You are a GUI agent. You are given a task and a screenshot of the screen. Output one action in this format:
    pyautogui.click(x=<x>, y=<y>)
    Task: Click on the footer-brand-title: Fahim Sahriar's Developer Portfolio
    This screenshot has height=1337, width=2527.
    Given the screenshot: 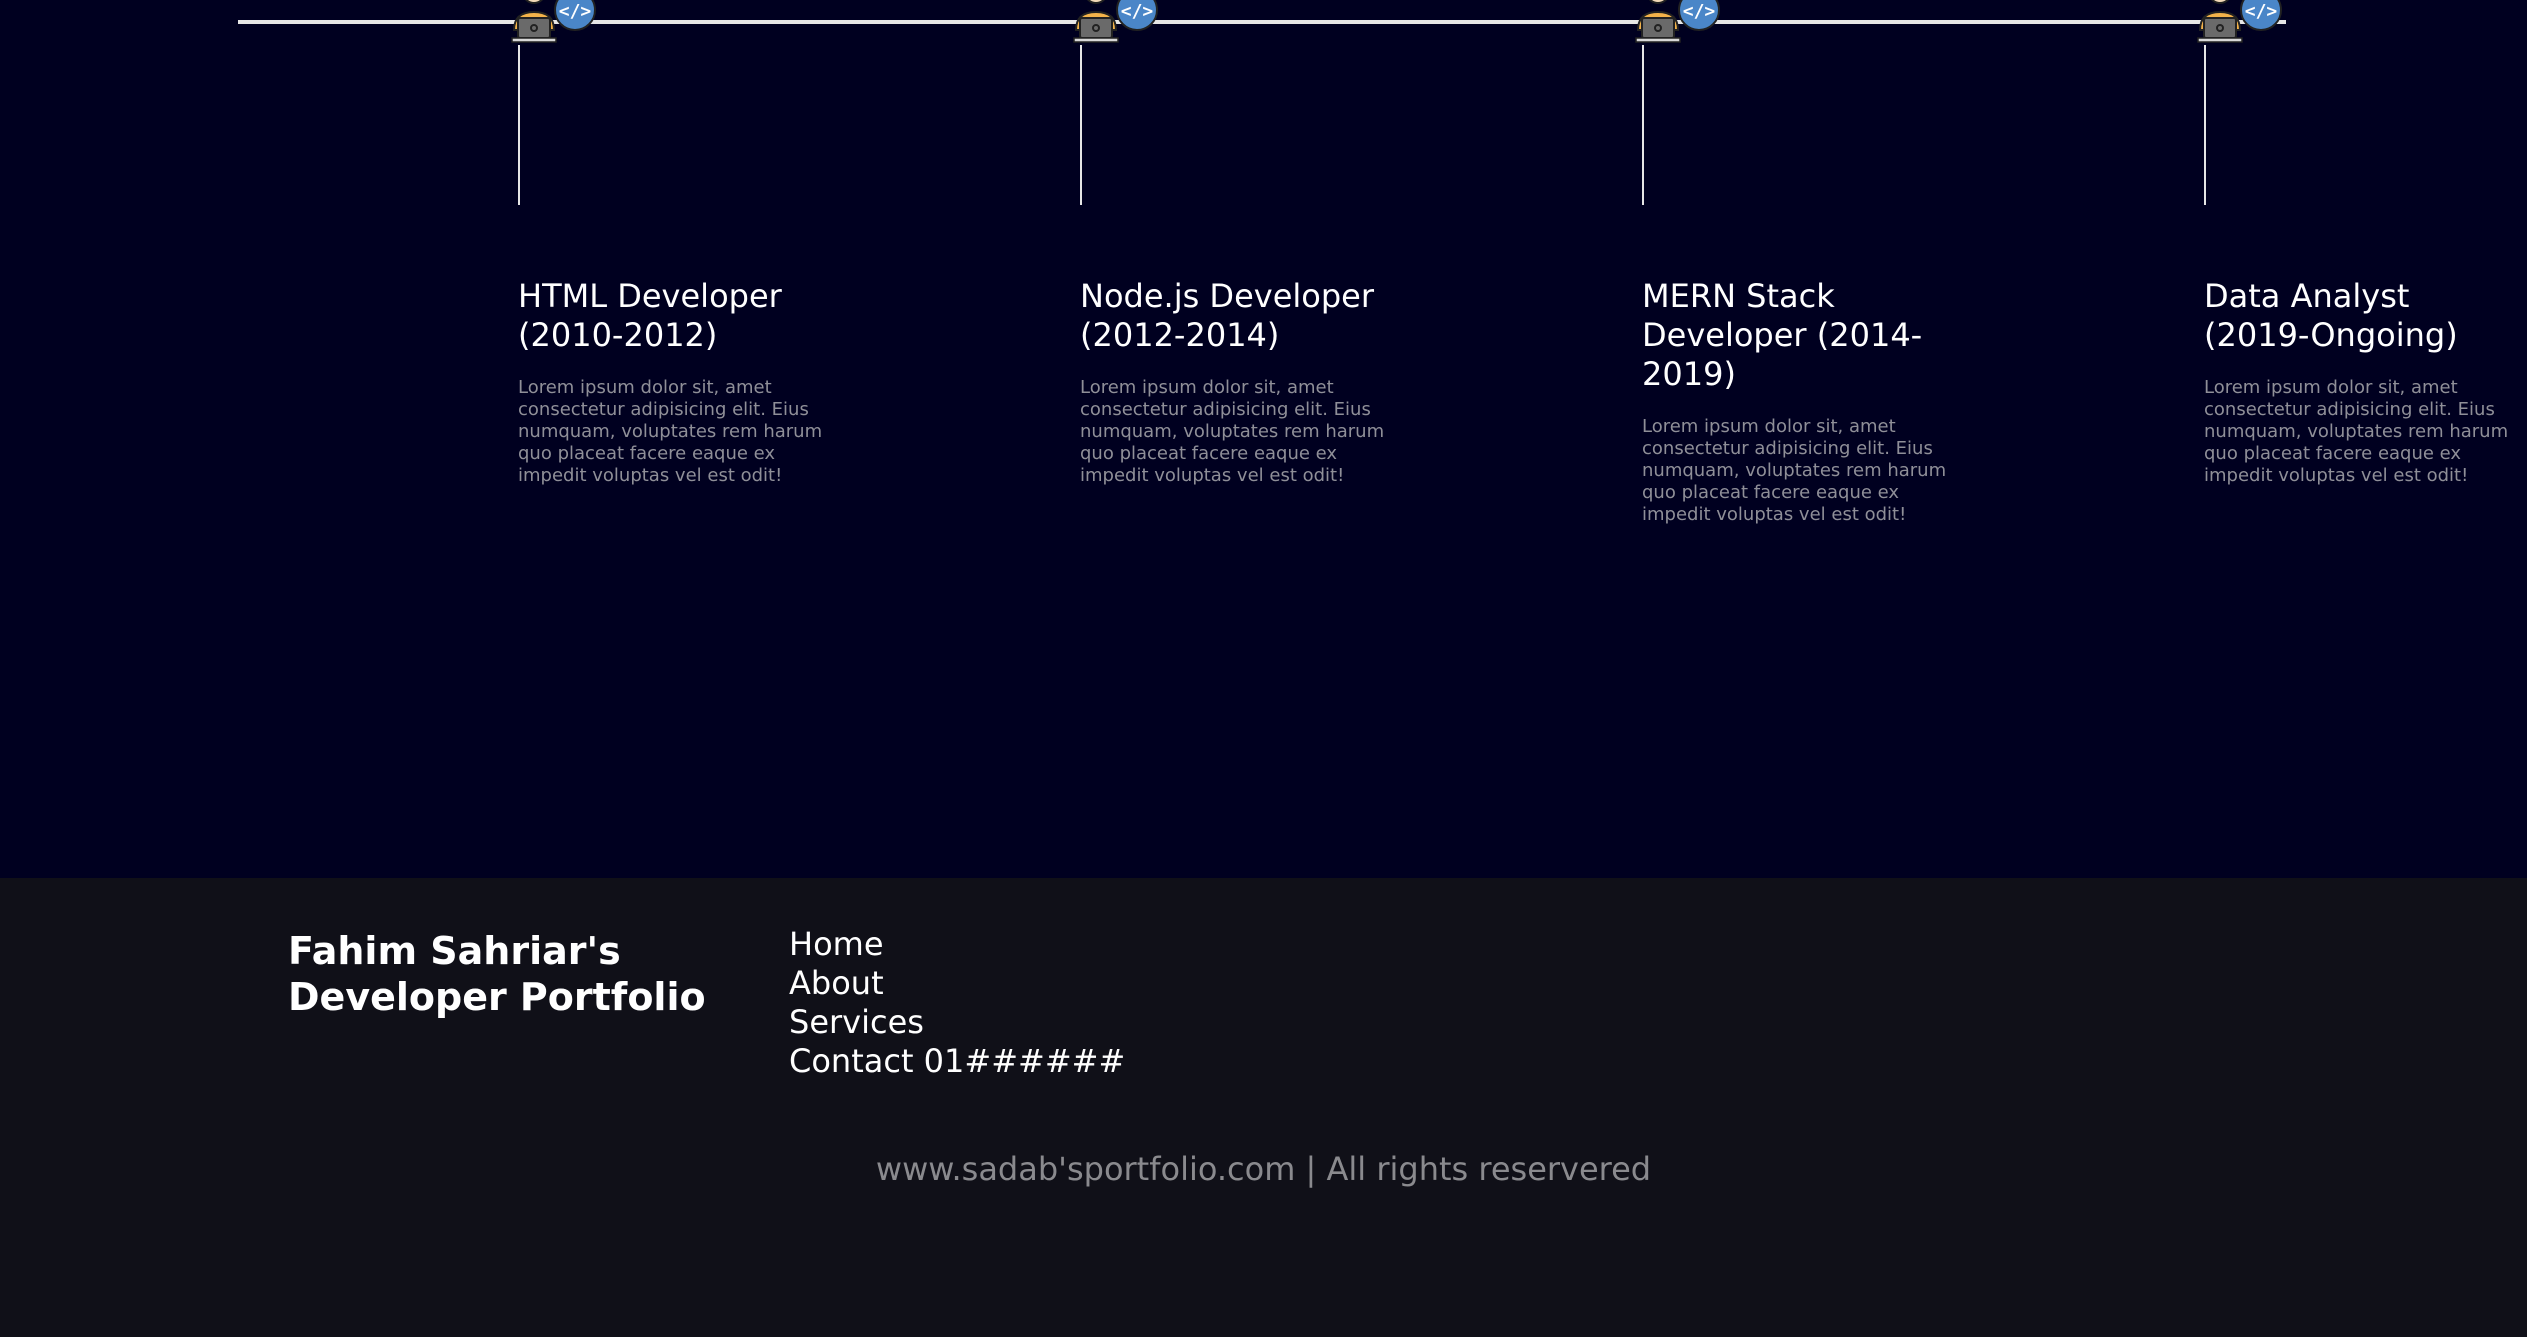 What is the action you would take?
    pyautogui.click(x=497, y=974)
    